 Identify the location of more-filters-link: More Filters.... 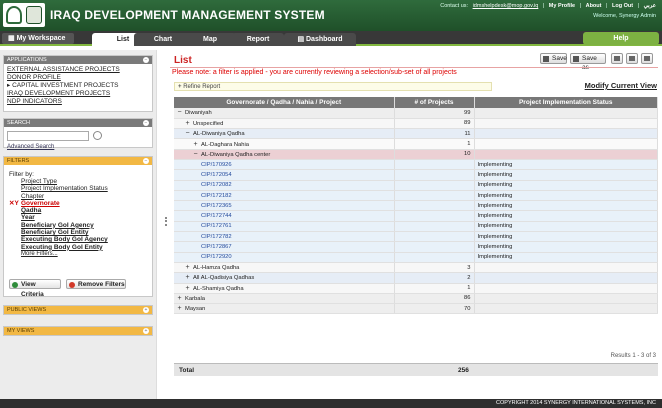
(86, 254).